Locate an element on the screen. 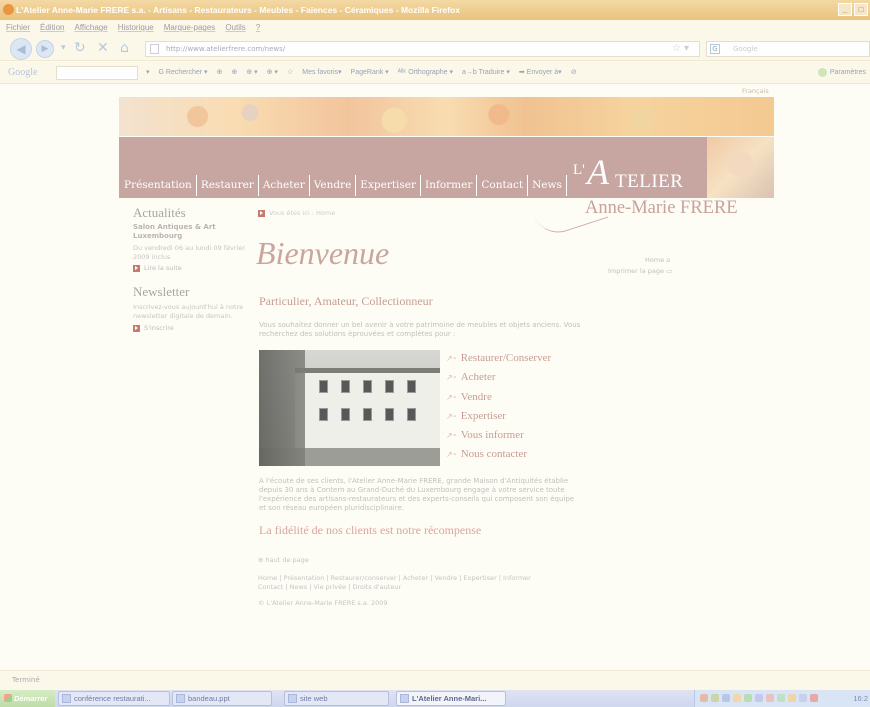  google-search-input is located at coordinates (97, 73).